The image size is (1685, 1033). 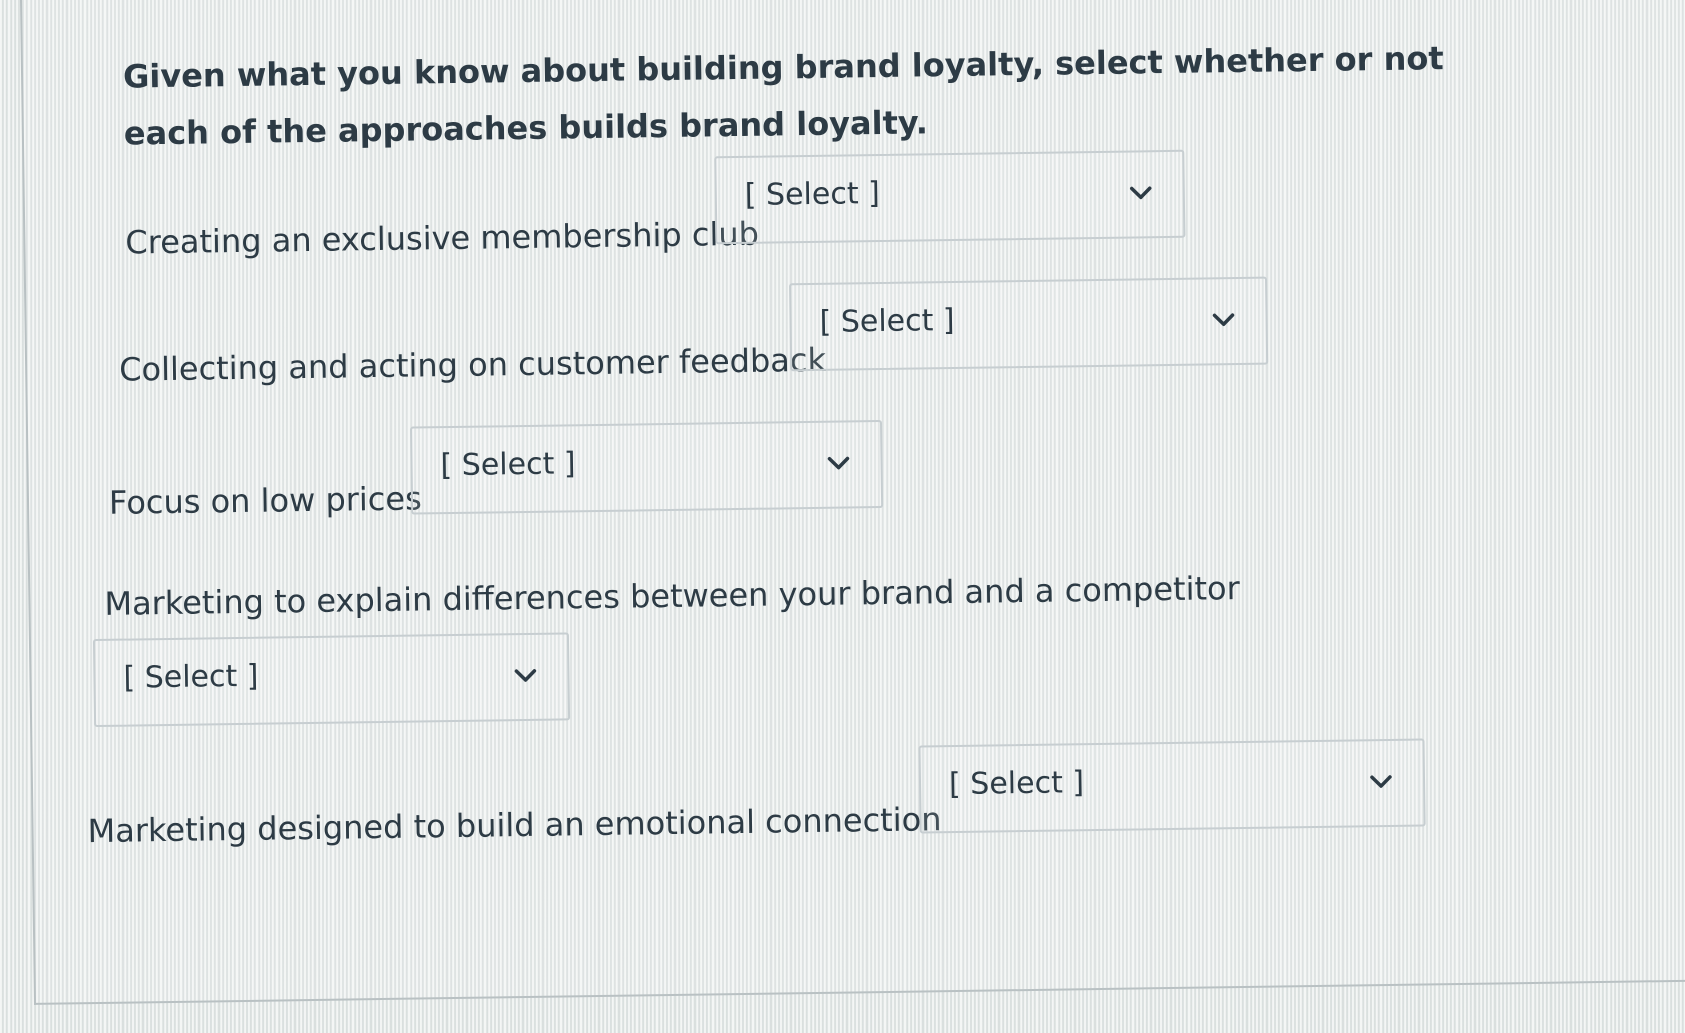 I want to click on item-label: Creating an exclusive membership club, so click(x=442, y=238).